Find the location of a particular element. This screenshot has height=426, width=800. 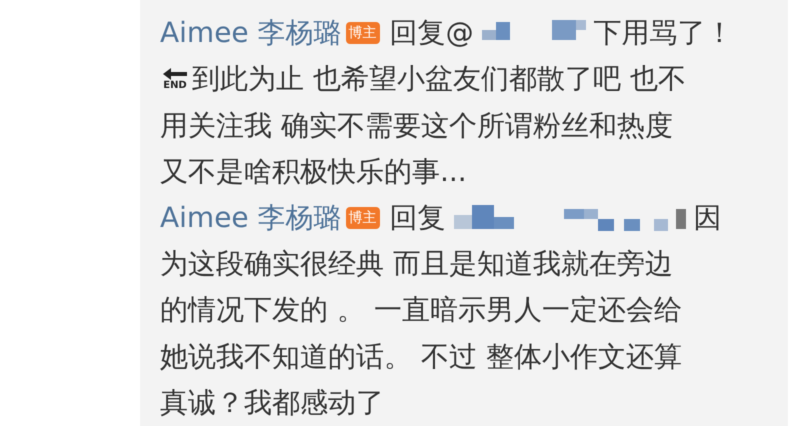

comment-text: 为这段确实很经典 而且是知道我就在旁边 is located at coordinates (416, 264).